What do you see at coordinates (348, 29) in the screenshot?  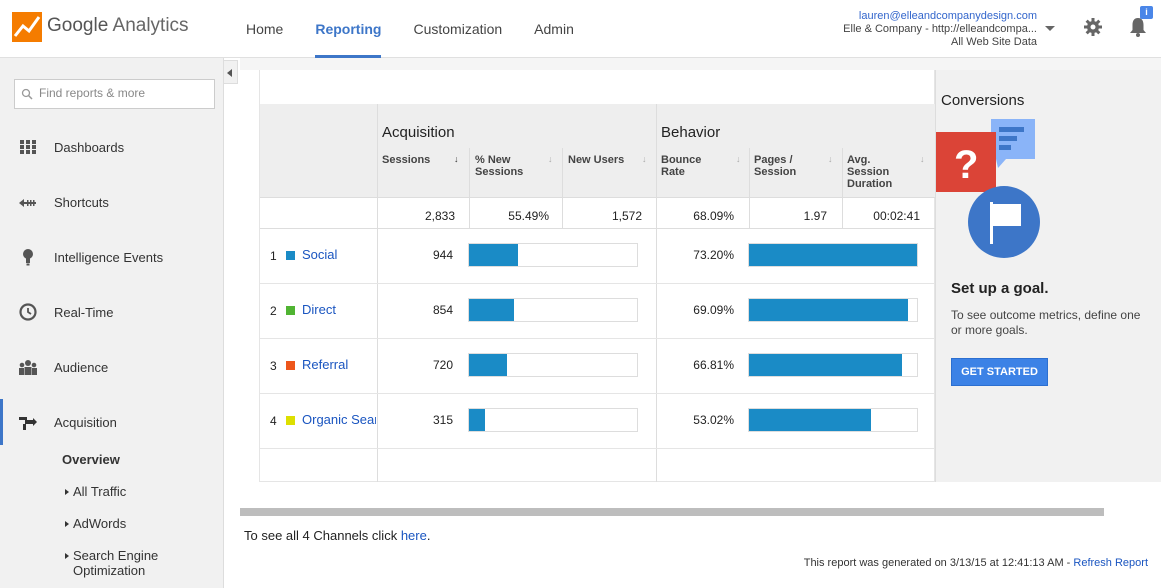 I see `nav-reporting: Reporting` at bounding box center [348, 29].